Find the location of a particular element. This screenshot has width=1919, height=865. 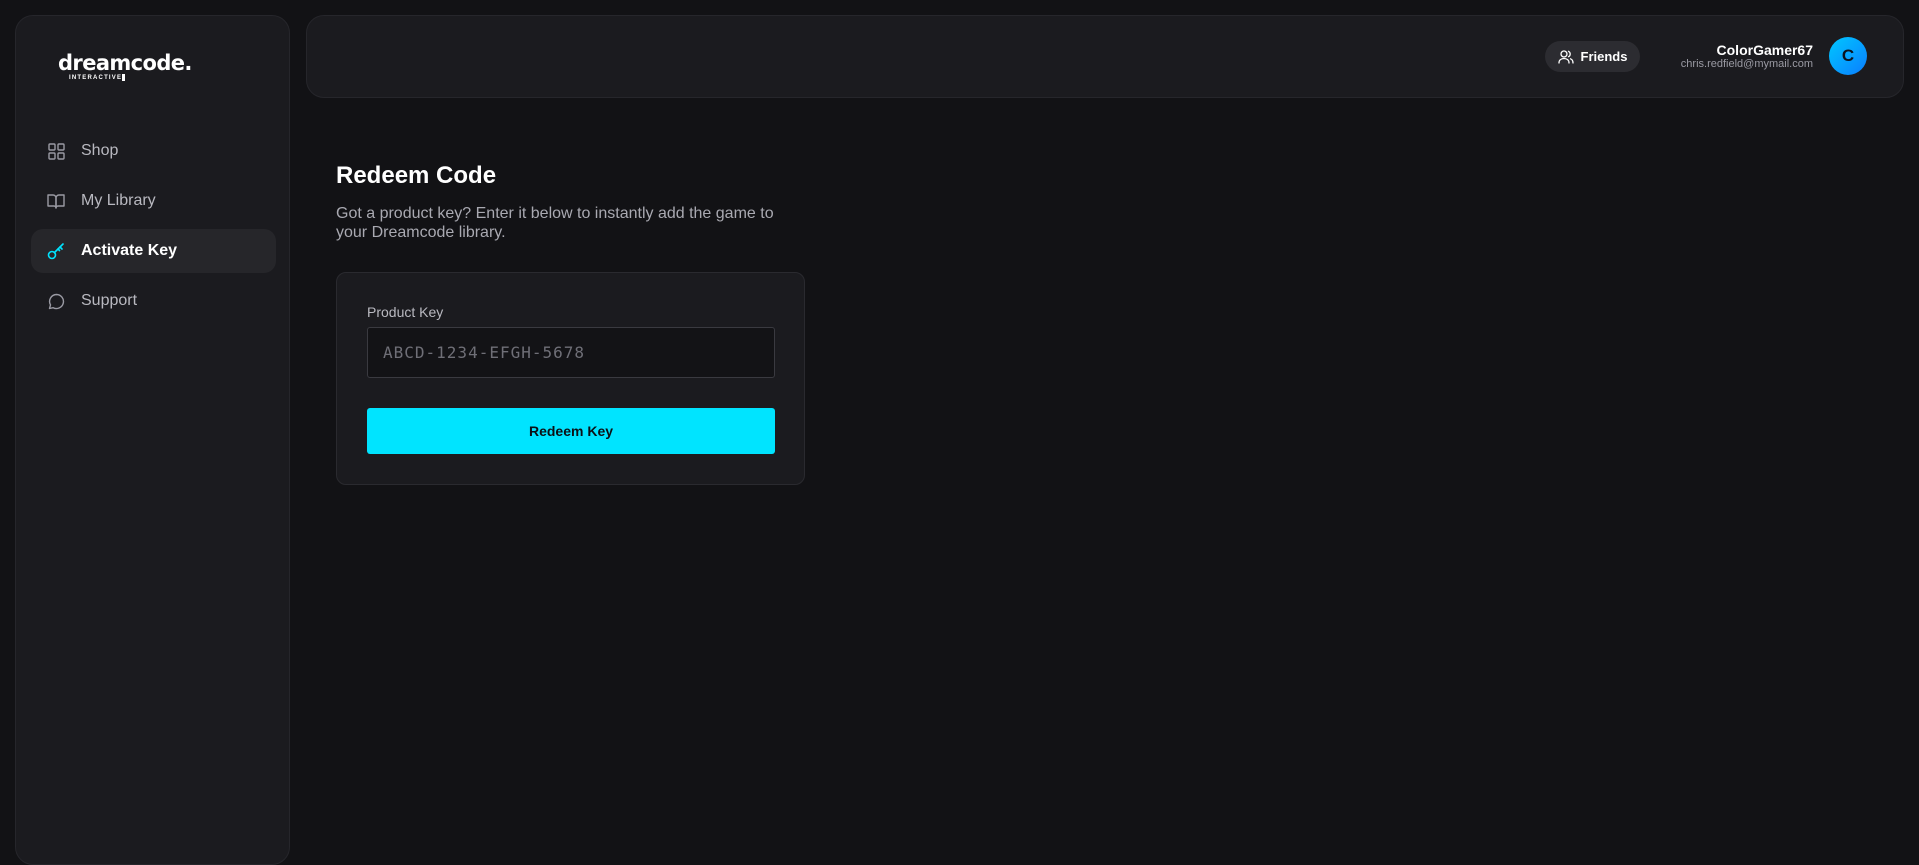

page-title: Redeem Code is located at coordinates (416, 175).